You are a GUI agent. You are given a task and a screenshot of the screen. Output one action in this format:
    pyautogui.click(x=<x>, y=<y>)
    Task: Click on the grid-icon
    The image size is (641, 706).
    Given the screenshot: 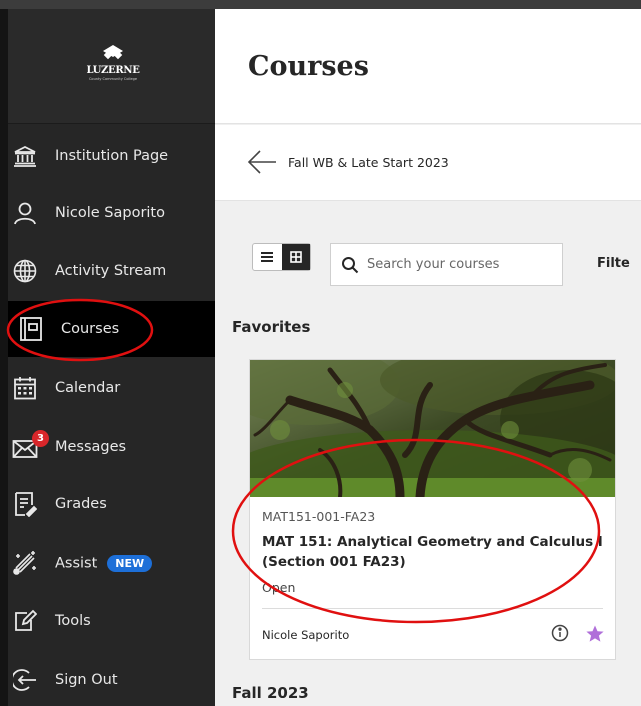 What is the action you would take?
    pyautogui.click(x=295, y=257)
    